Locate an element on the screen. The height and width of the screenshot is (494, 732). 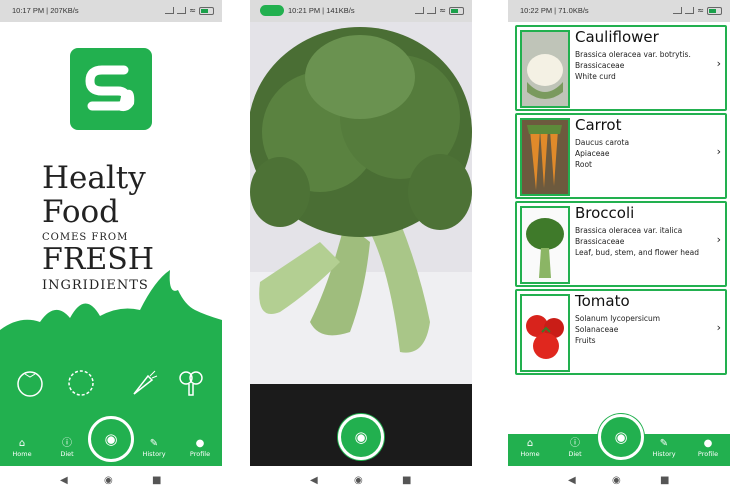
item-family: Solanaceae is located at coordinates (597, 329).